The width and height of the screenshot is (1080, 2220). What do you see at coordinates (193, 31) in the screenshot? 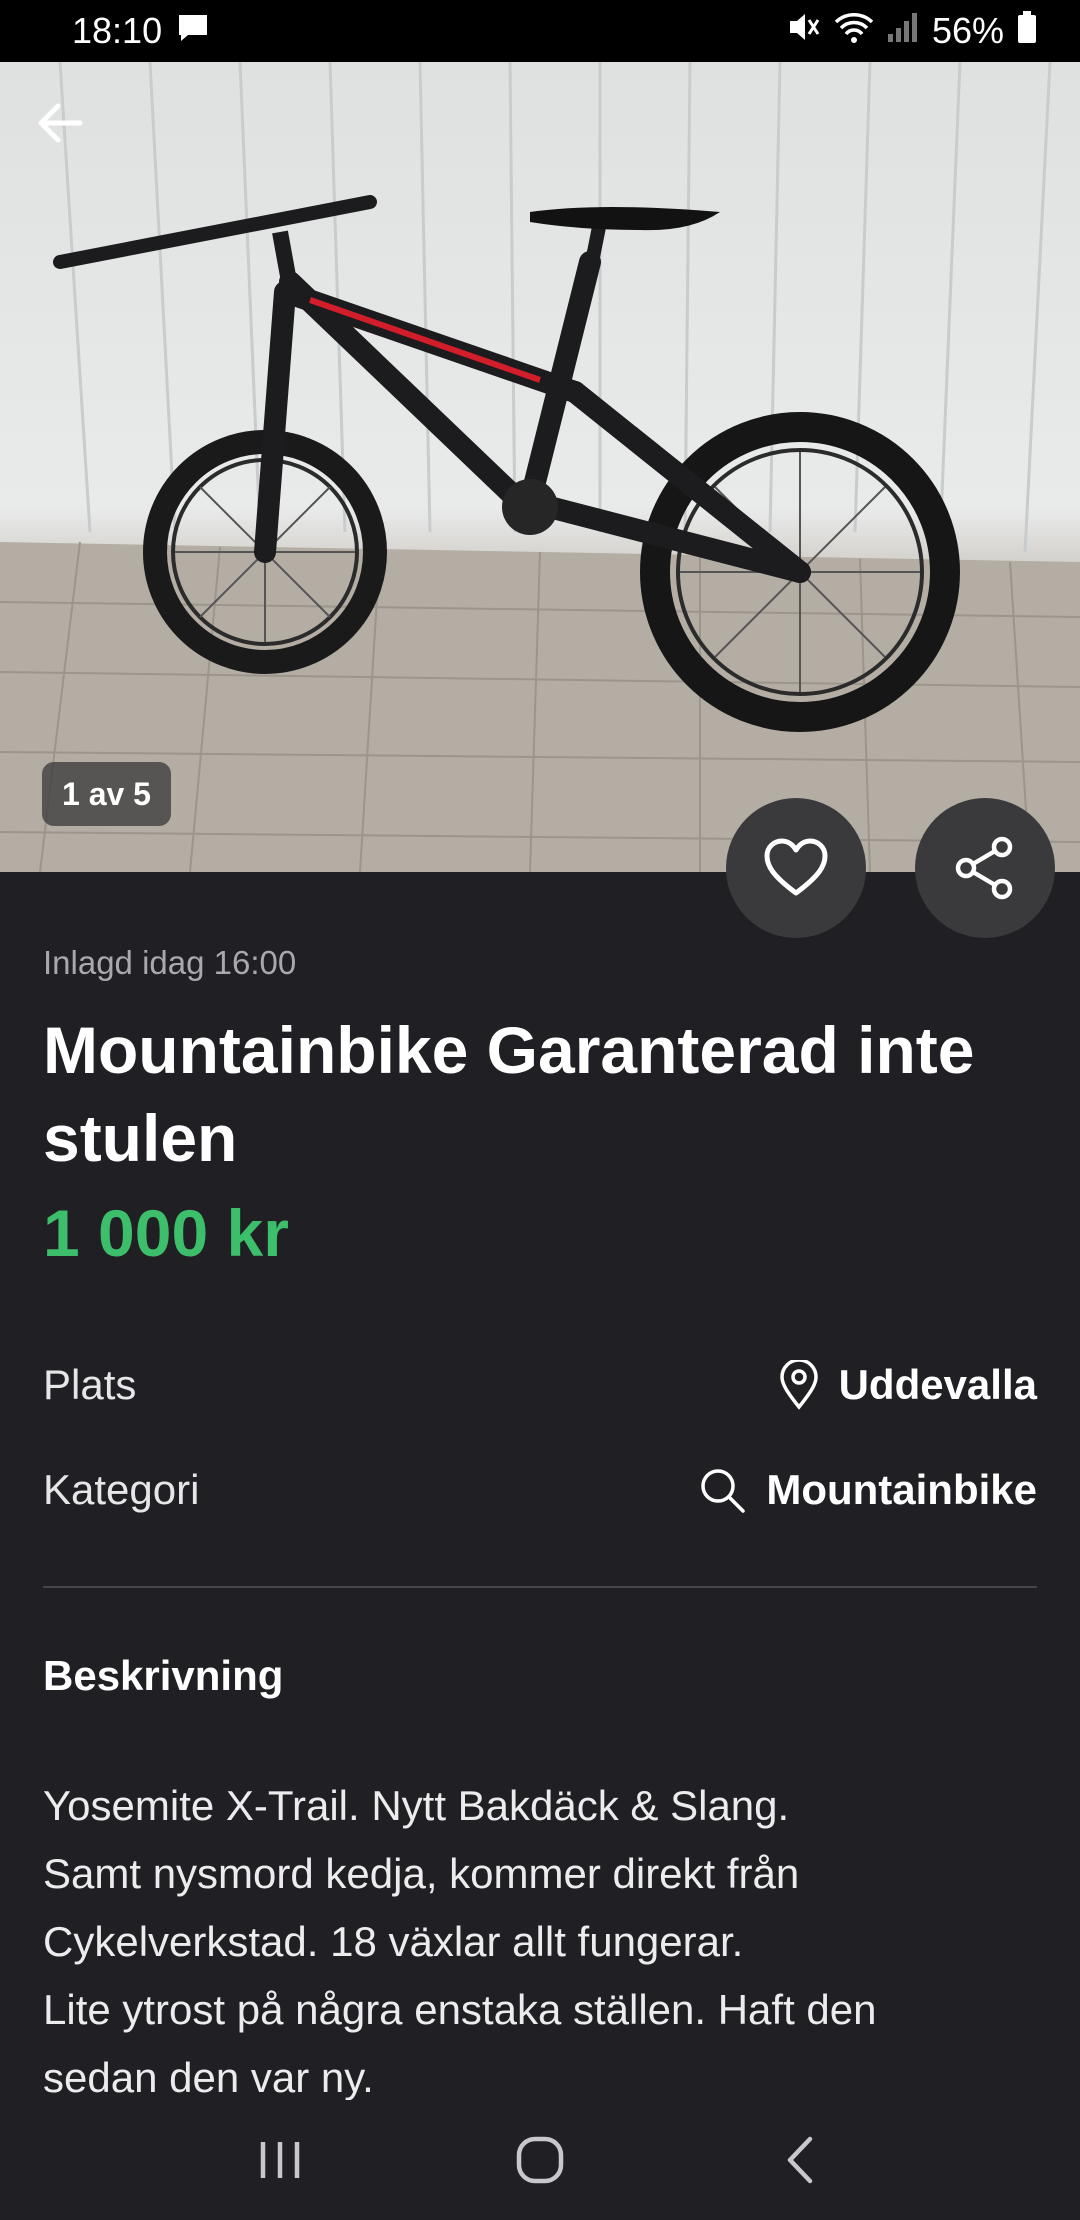
I see `message-icon` at bounding box center [193, 31].